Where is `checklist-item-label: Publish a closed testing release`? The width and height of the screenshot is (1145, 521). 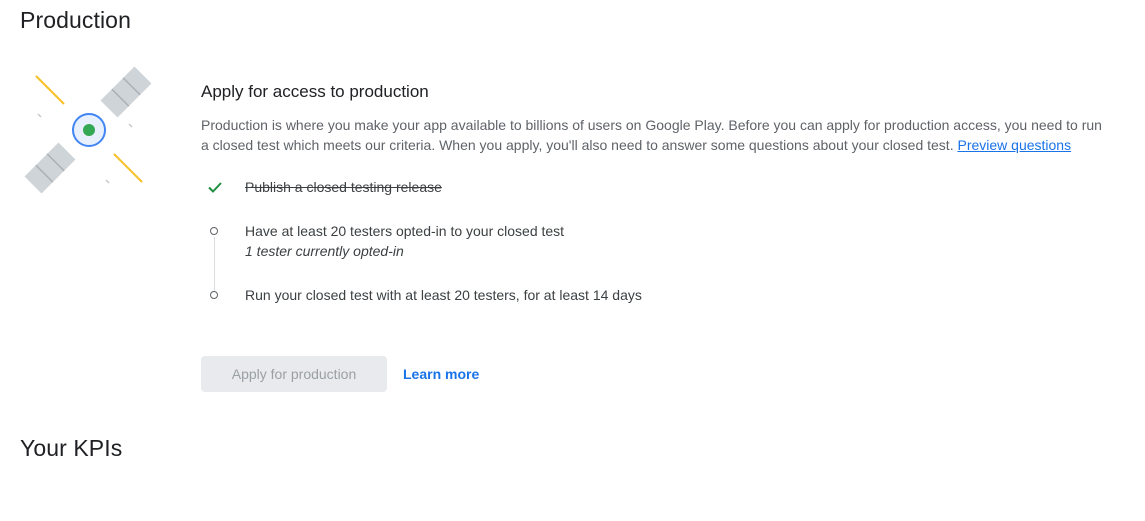
checklist-item-label: Publish a closed testing release is located at coordinates (343, 187).